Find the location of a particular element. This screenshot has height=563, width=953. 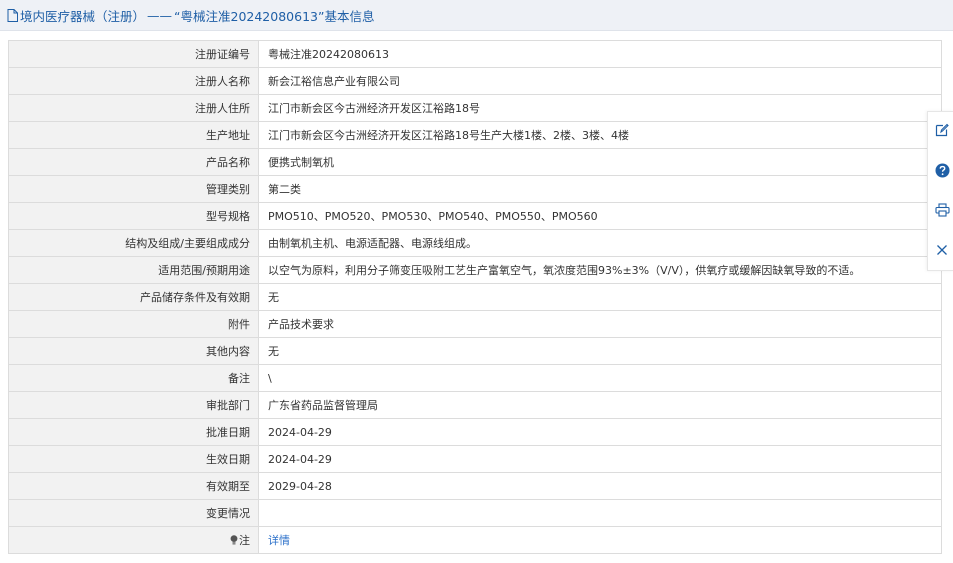

page-header: 境内医疗器械（注册） —— “粤械注准20242080613”基本信息 is located at coordinates (476, 15).